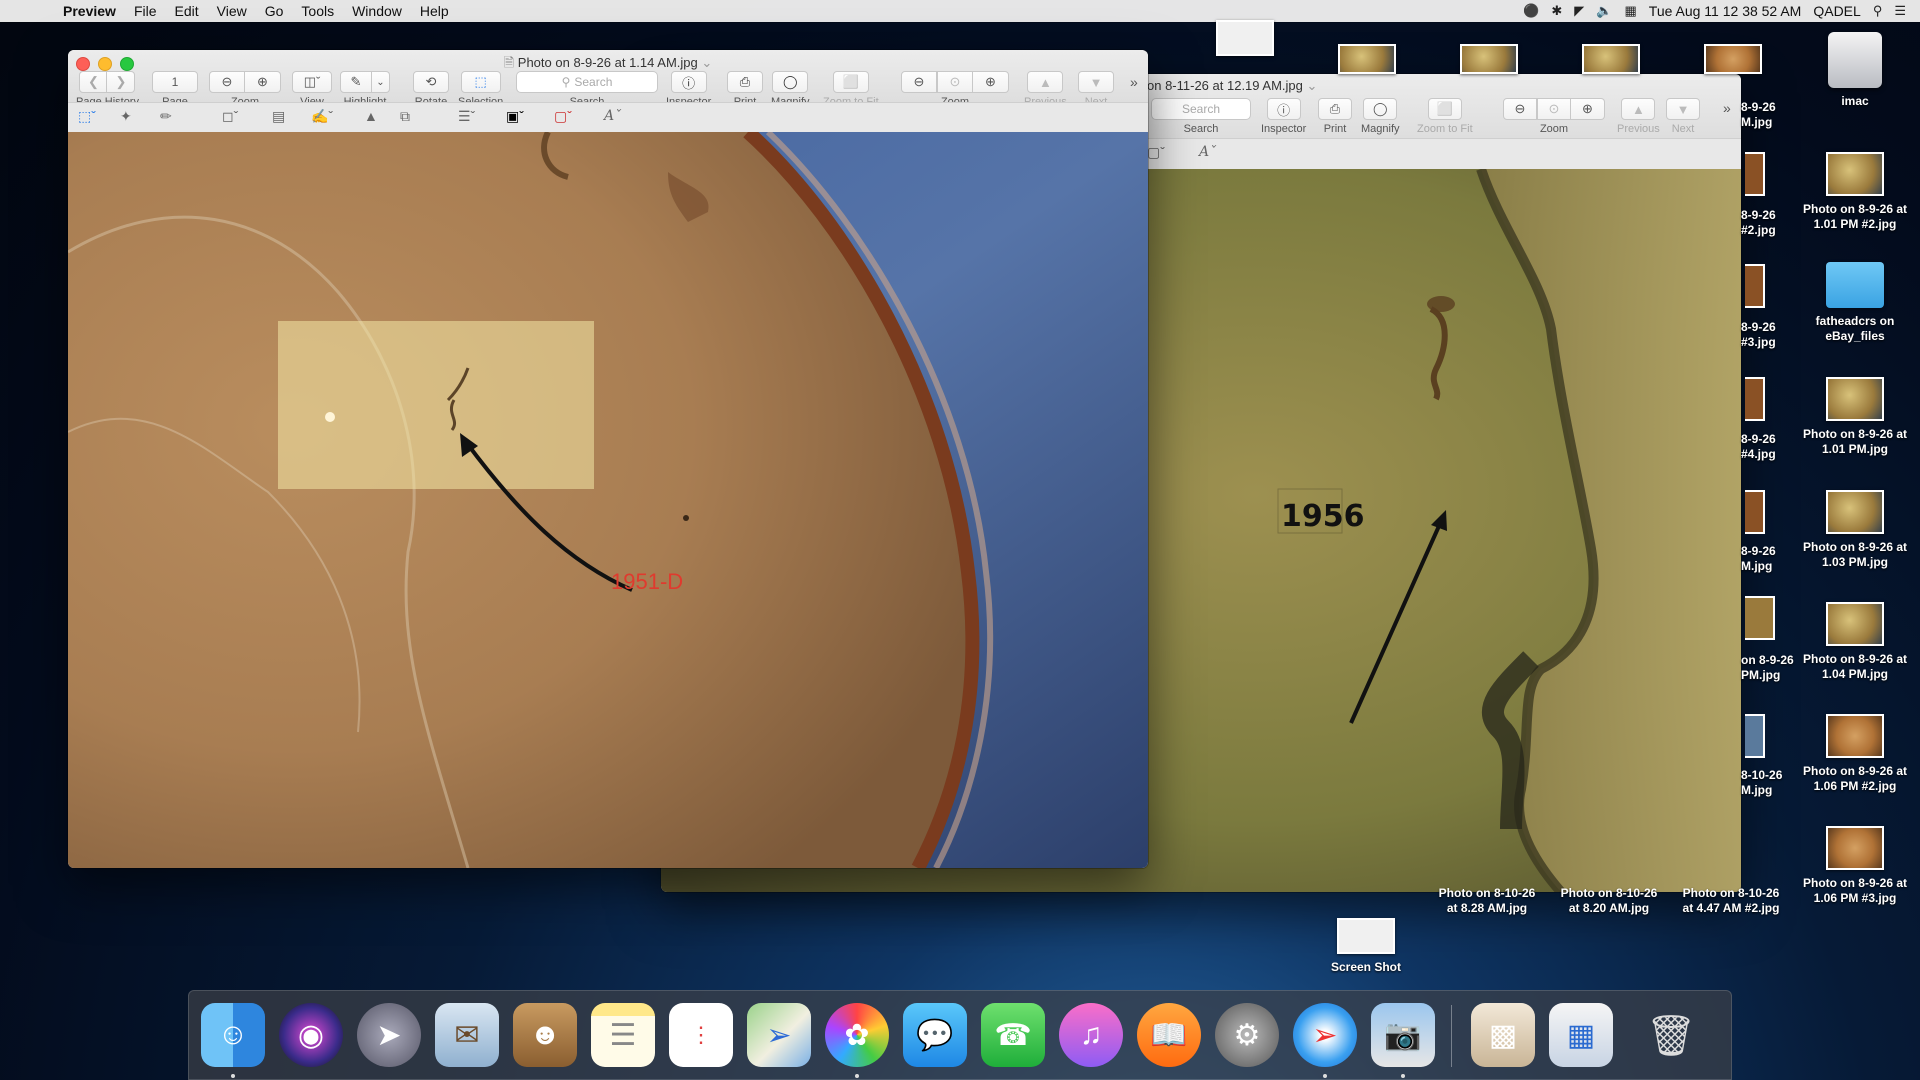 Image resolution: width=1920 pixels, height=1080 pixels. Describe the element at coordinates (1727, 108) in the screenshot. I see `back-toolbar-overflow-icon: »` at that location.